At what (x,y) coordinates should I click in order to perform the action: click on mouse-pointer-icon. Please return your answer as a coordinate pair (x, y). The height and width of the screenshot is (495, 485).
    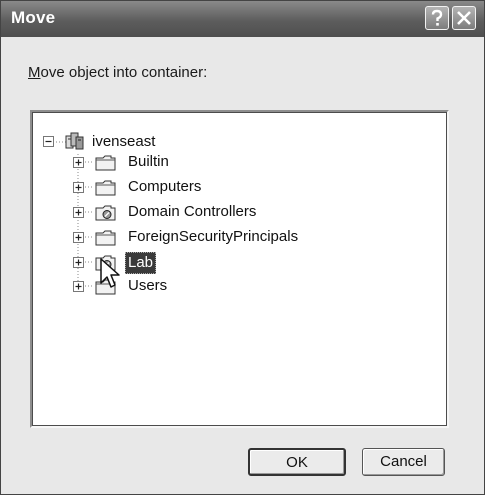
    Looking at the image, I should click on (110, 273).